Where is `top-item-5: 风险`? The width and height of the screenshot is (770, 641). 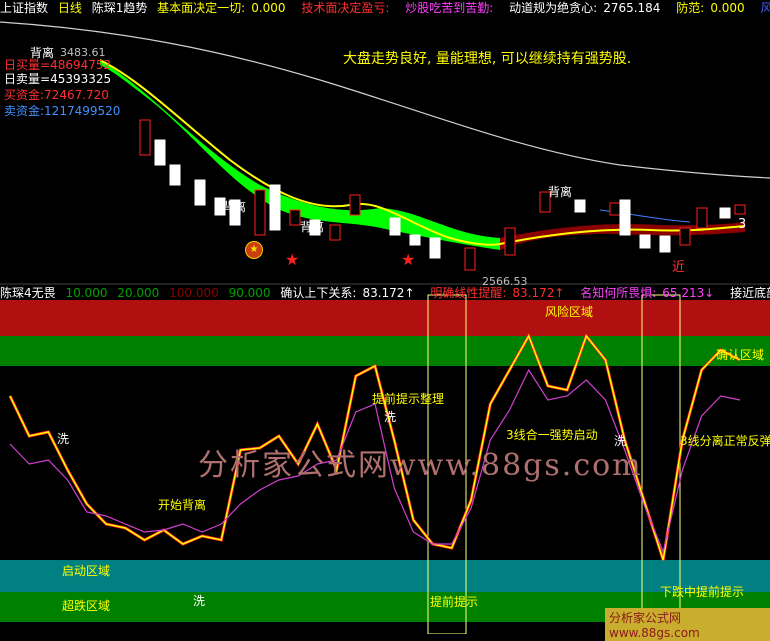
top-item-5: 风险 is located at coordinates (765, 8).